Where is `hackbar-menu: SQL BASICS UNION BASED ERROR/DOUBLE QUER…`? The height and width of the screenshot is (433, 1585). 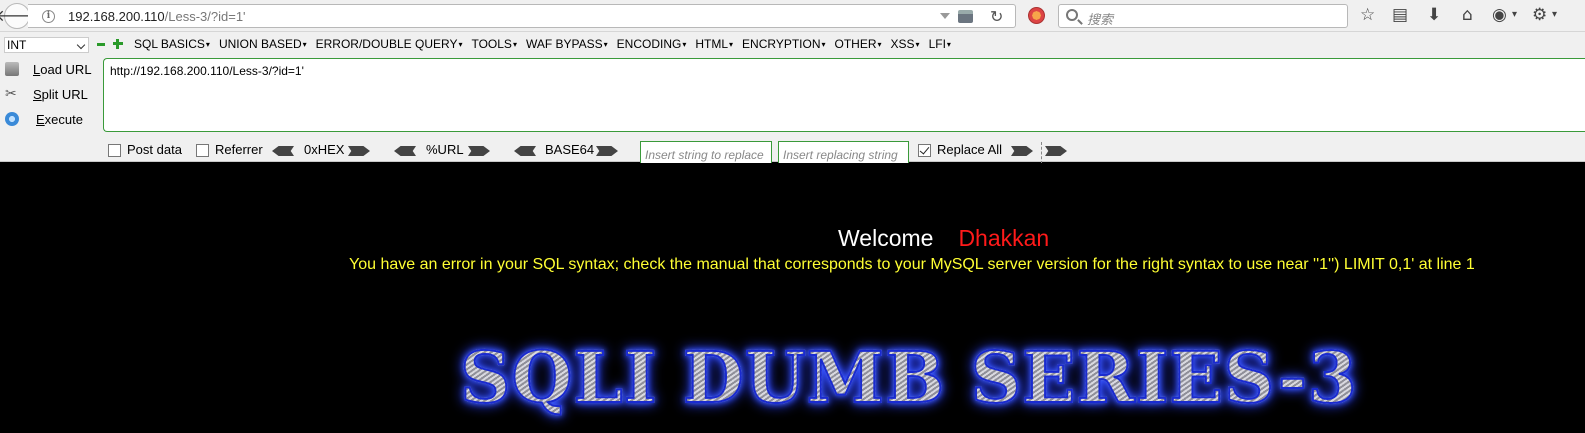 hackbar-menu: SQL BASICS UNION BASED ERROR/DOUBLE QUER… is located at coordinates (547, 44).